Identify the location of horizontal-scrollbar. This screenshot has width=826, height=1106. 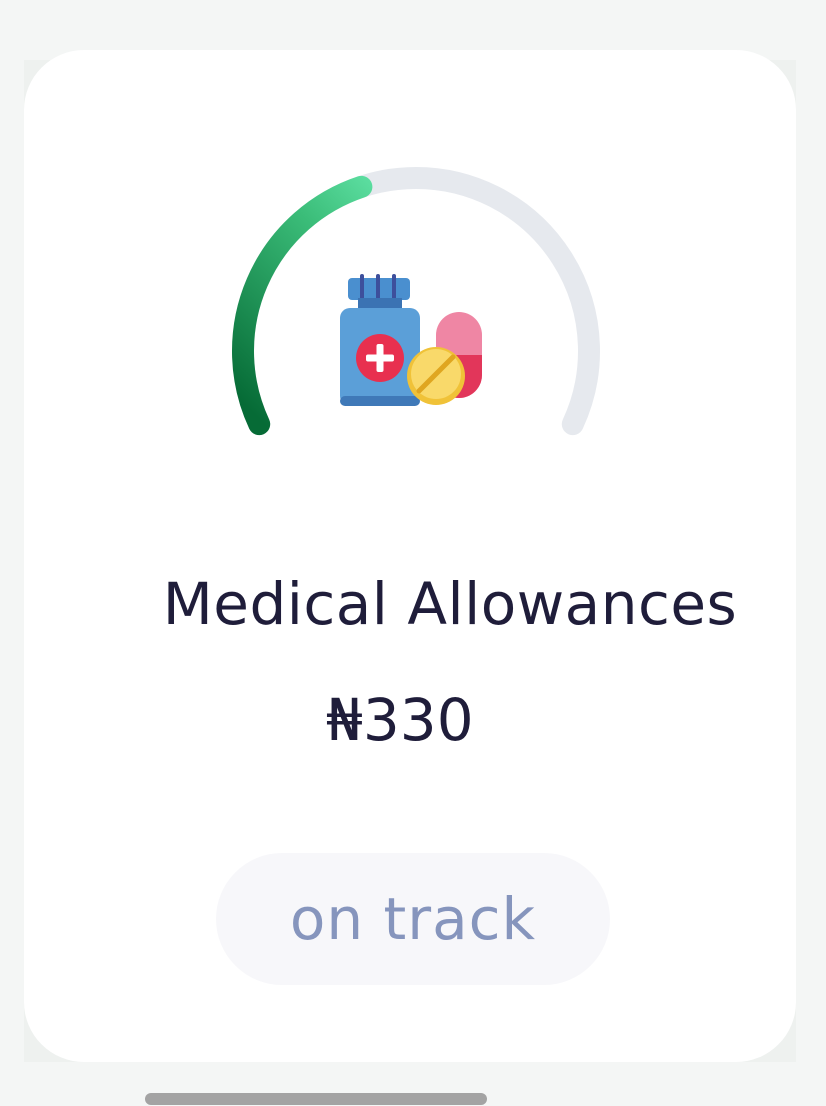
(316, 1099).